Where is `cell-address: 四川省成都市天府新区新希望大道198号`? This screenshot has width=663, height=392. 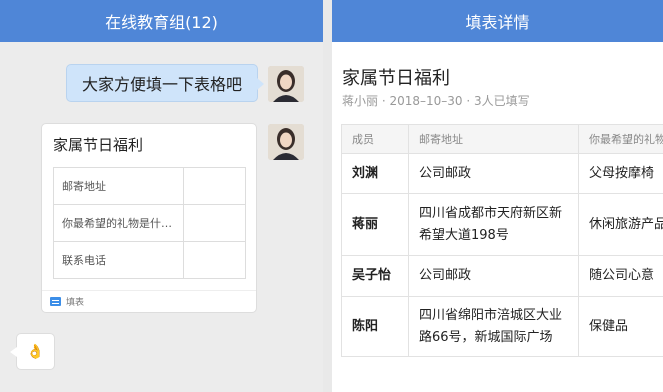
cell-address: 四川省成都市天府新区新希望大道198号 is located at coordinates (493, 224).